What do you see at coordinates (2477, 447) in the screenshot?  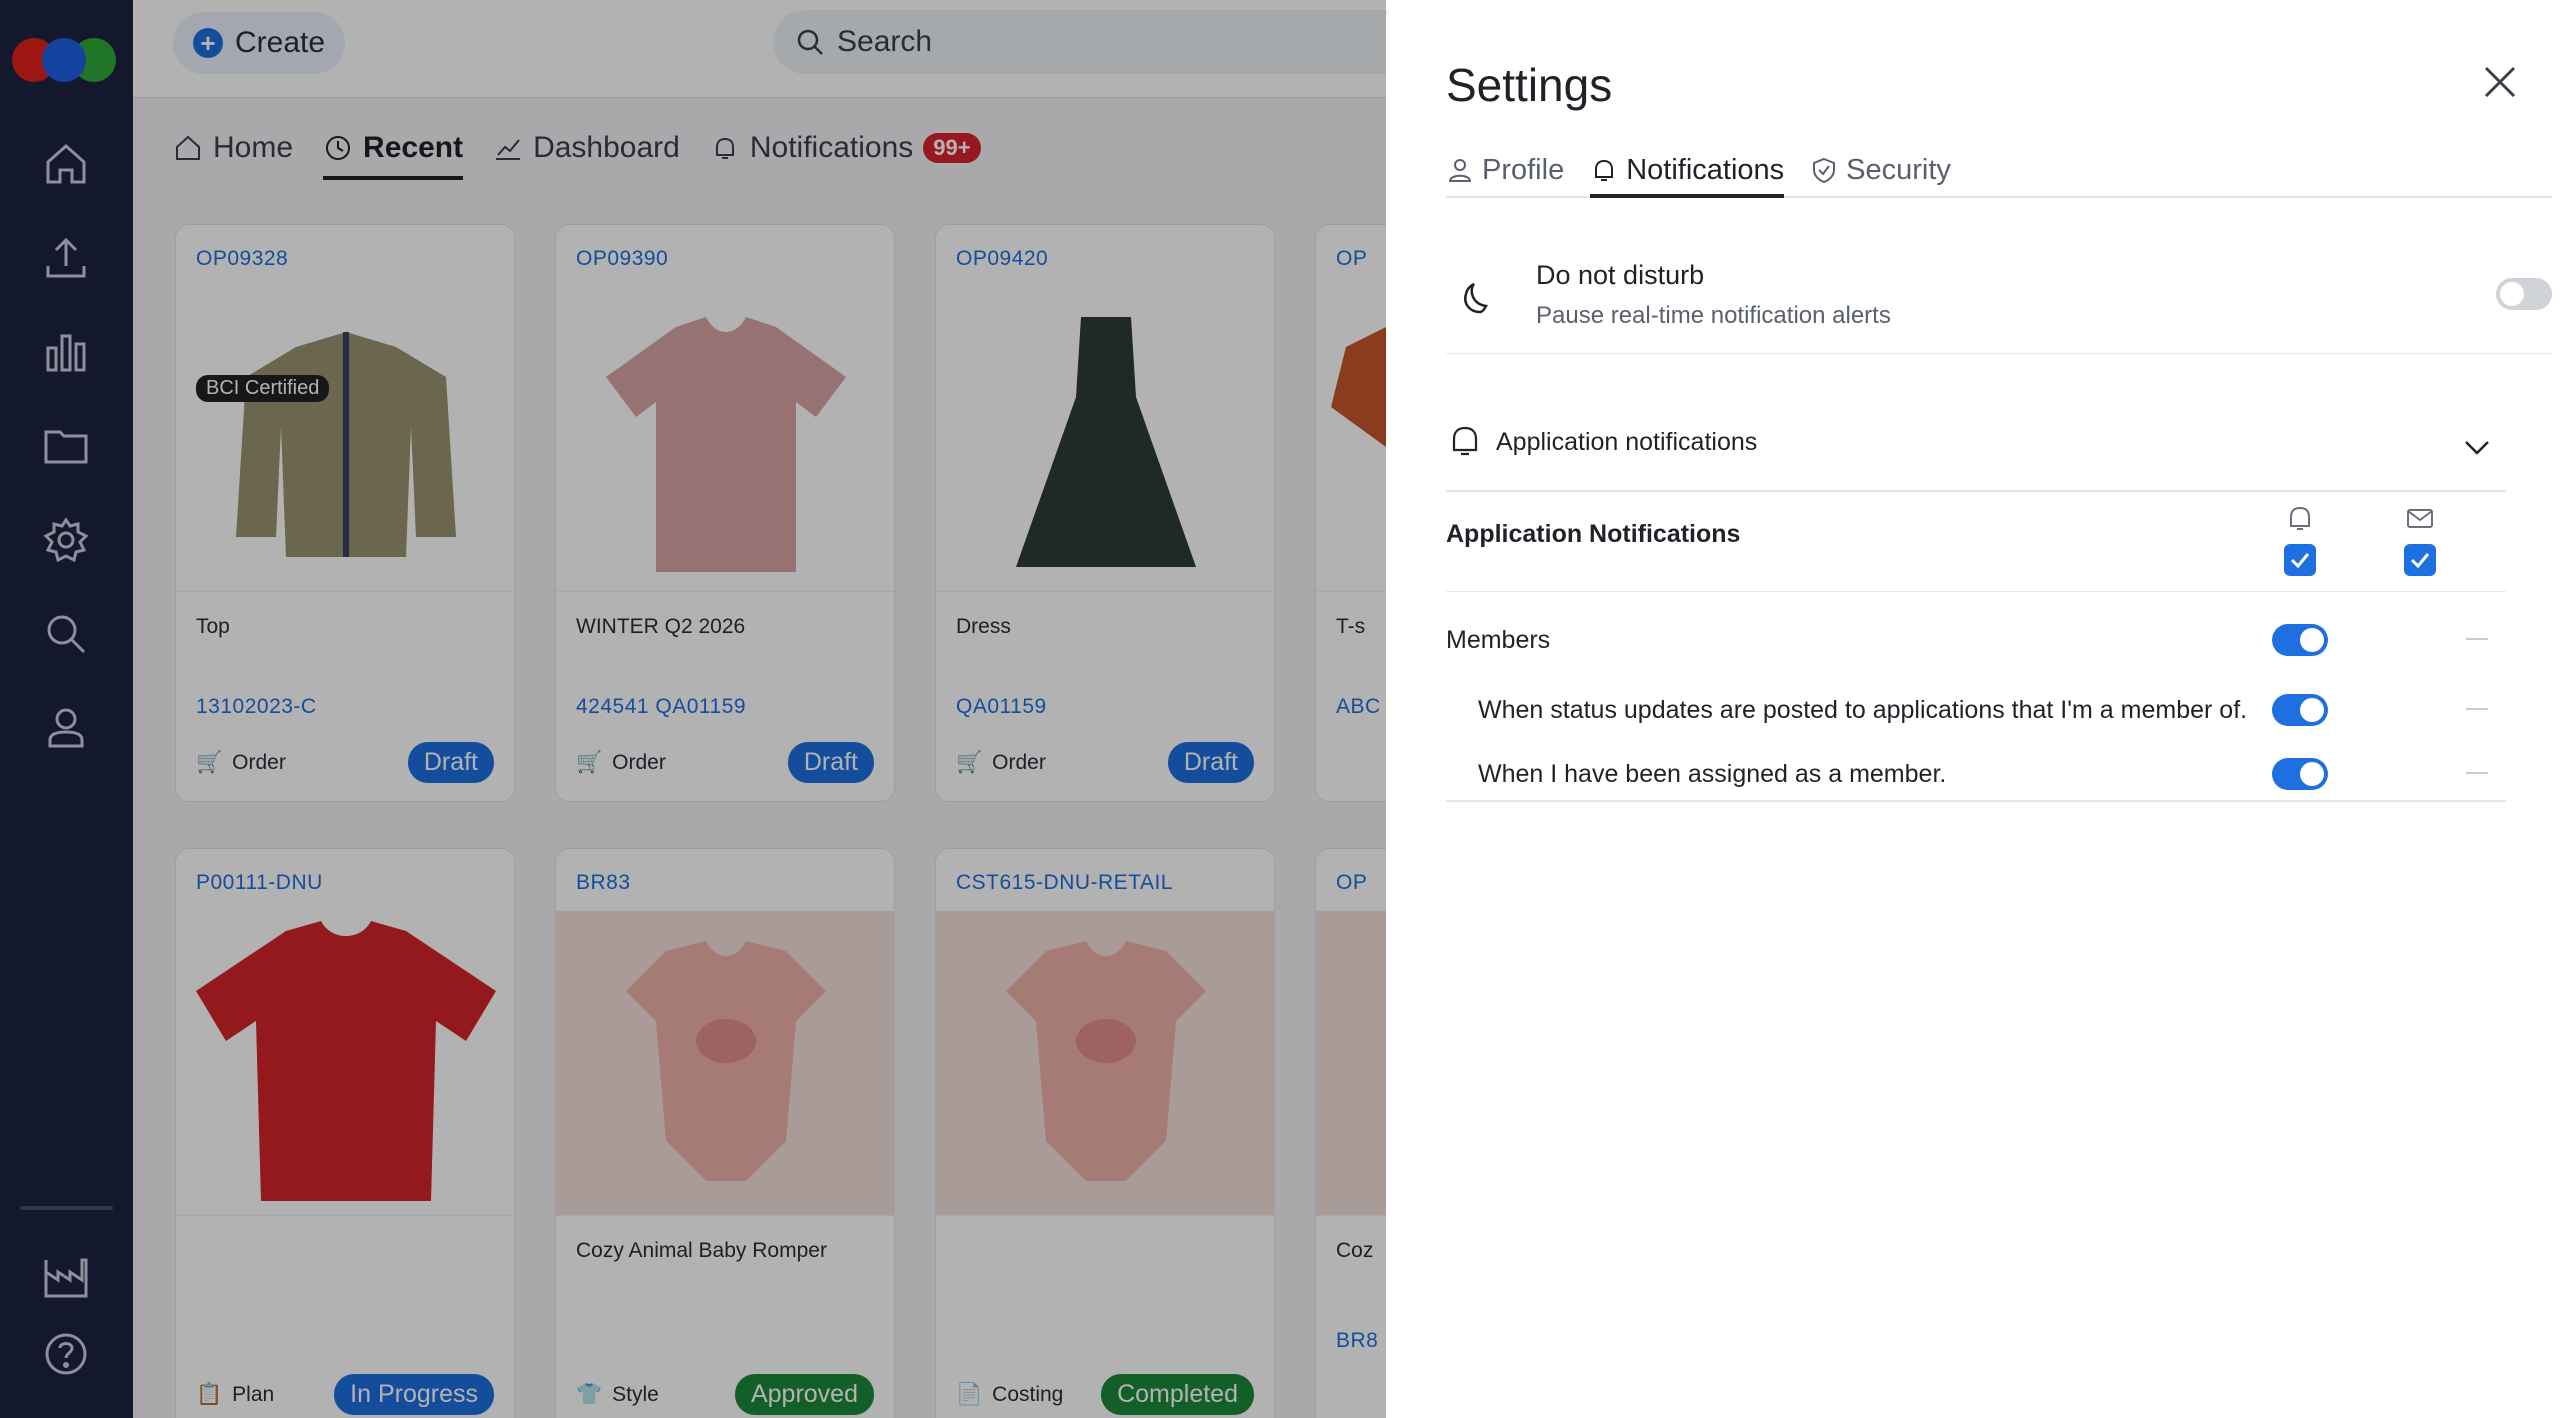 I see `chevron-down-icon` at bounding box center [2477, 447].